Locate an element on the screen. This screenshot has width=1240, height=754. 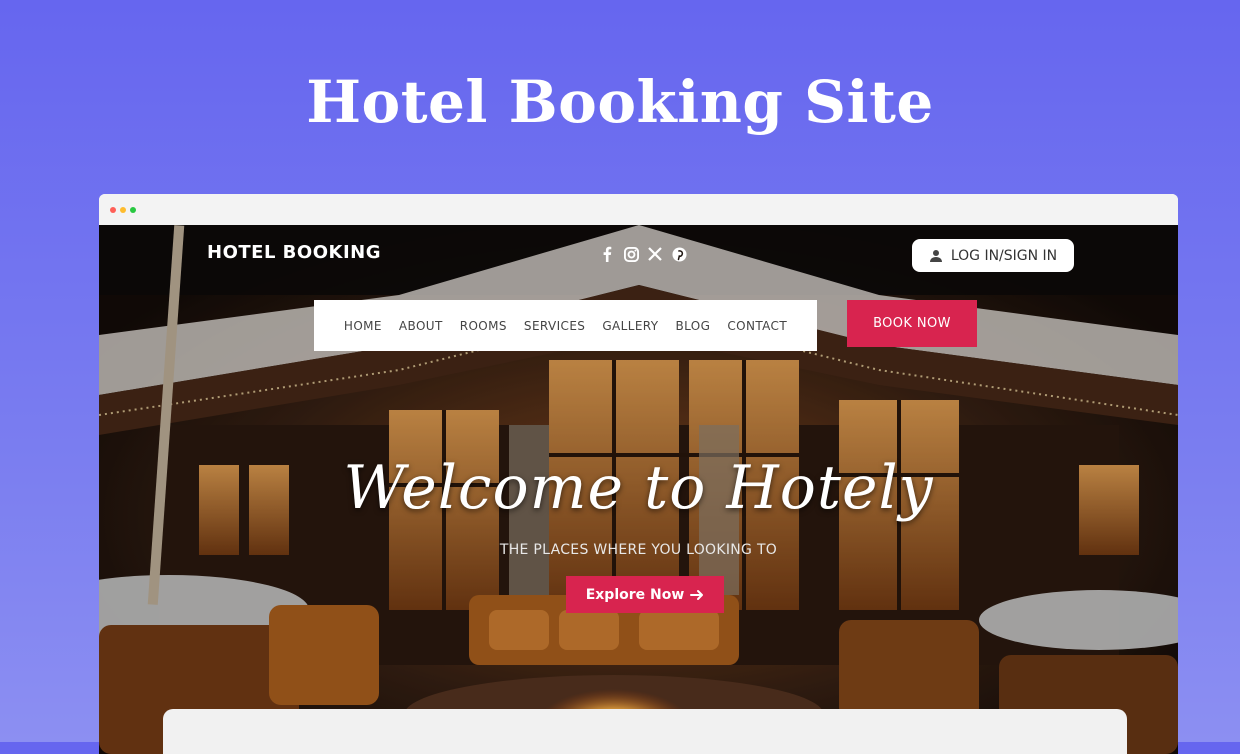
nav-item-rooms: ROOMS is located at coordinates (483, 326).